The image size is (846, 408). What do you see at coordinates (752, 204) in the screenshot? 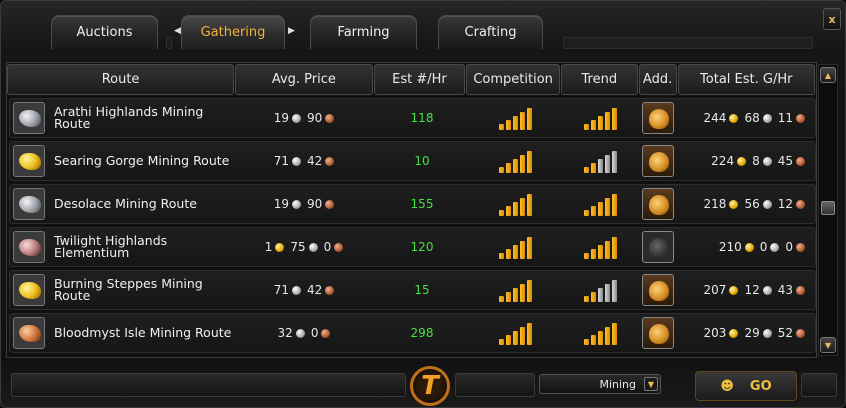
I see `silver-amount: 56` at bounding box center [752, 204].